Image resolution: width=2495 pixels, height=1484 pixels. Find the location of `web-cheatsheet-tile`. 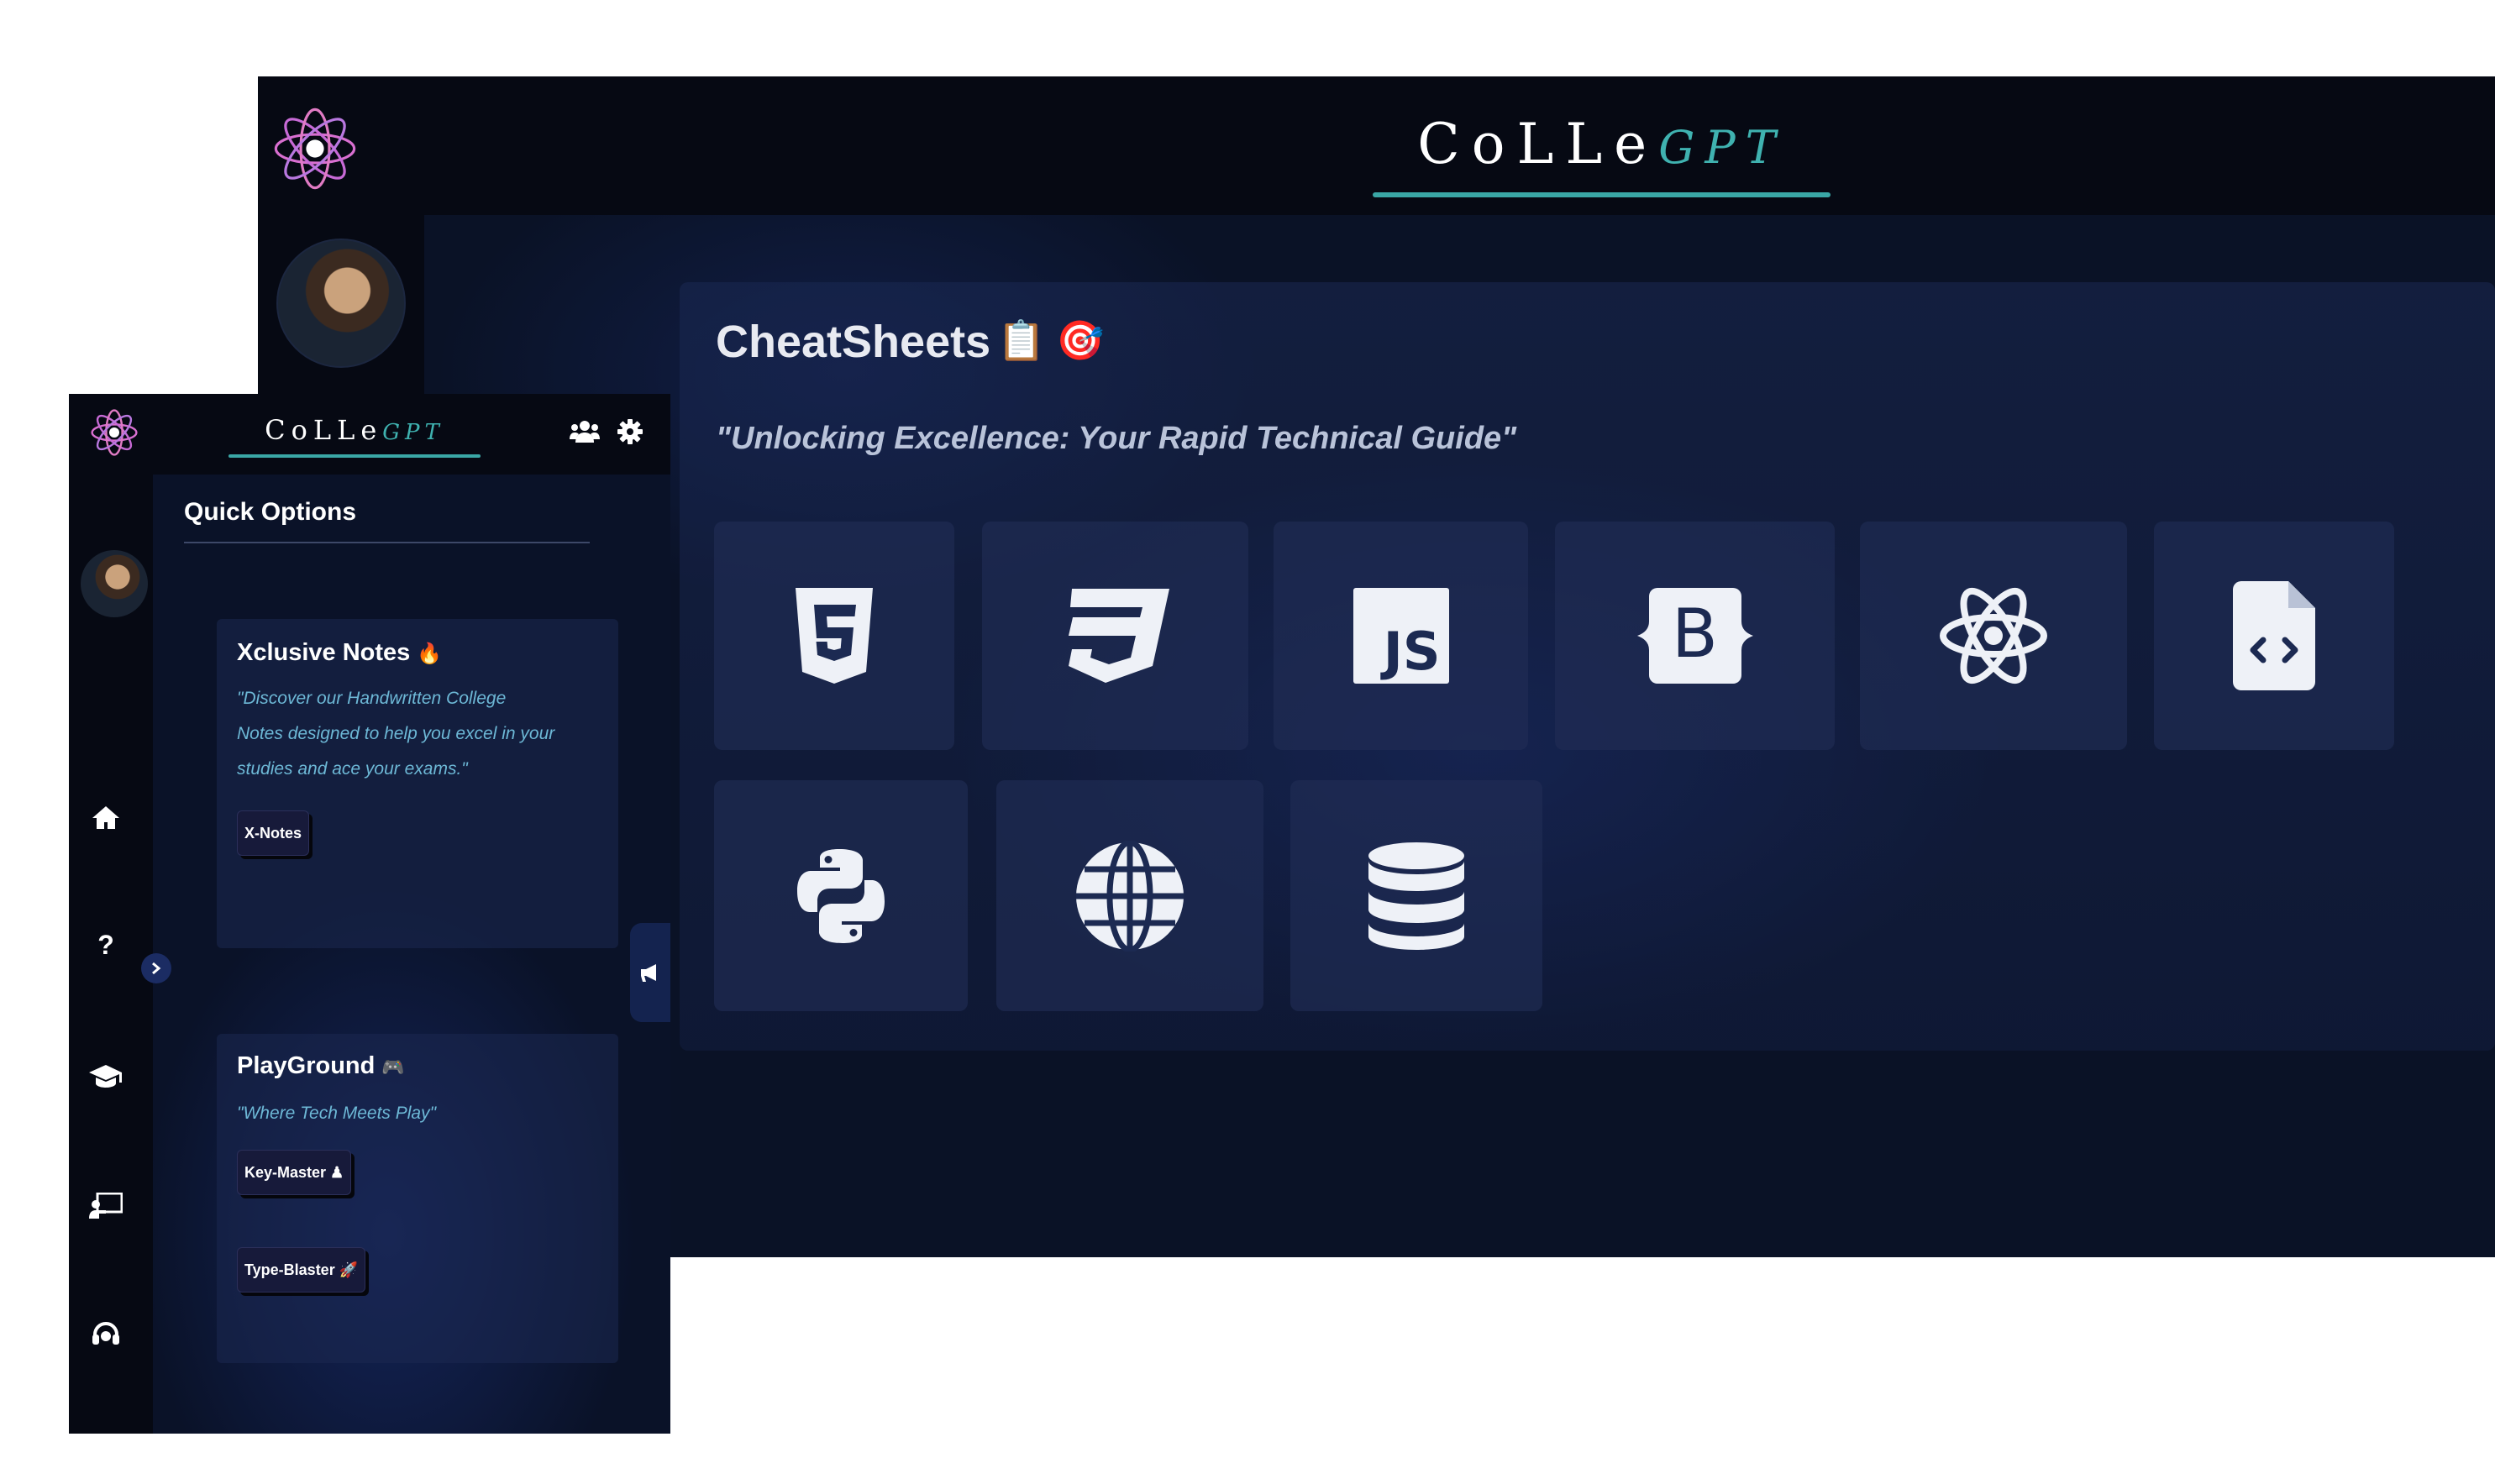

web-cheatsheet-tile is located at coordinates (1129, 895).